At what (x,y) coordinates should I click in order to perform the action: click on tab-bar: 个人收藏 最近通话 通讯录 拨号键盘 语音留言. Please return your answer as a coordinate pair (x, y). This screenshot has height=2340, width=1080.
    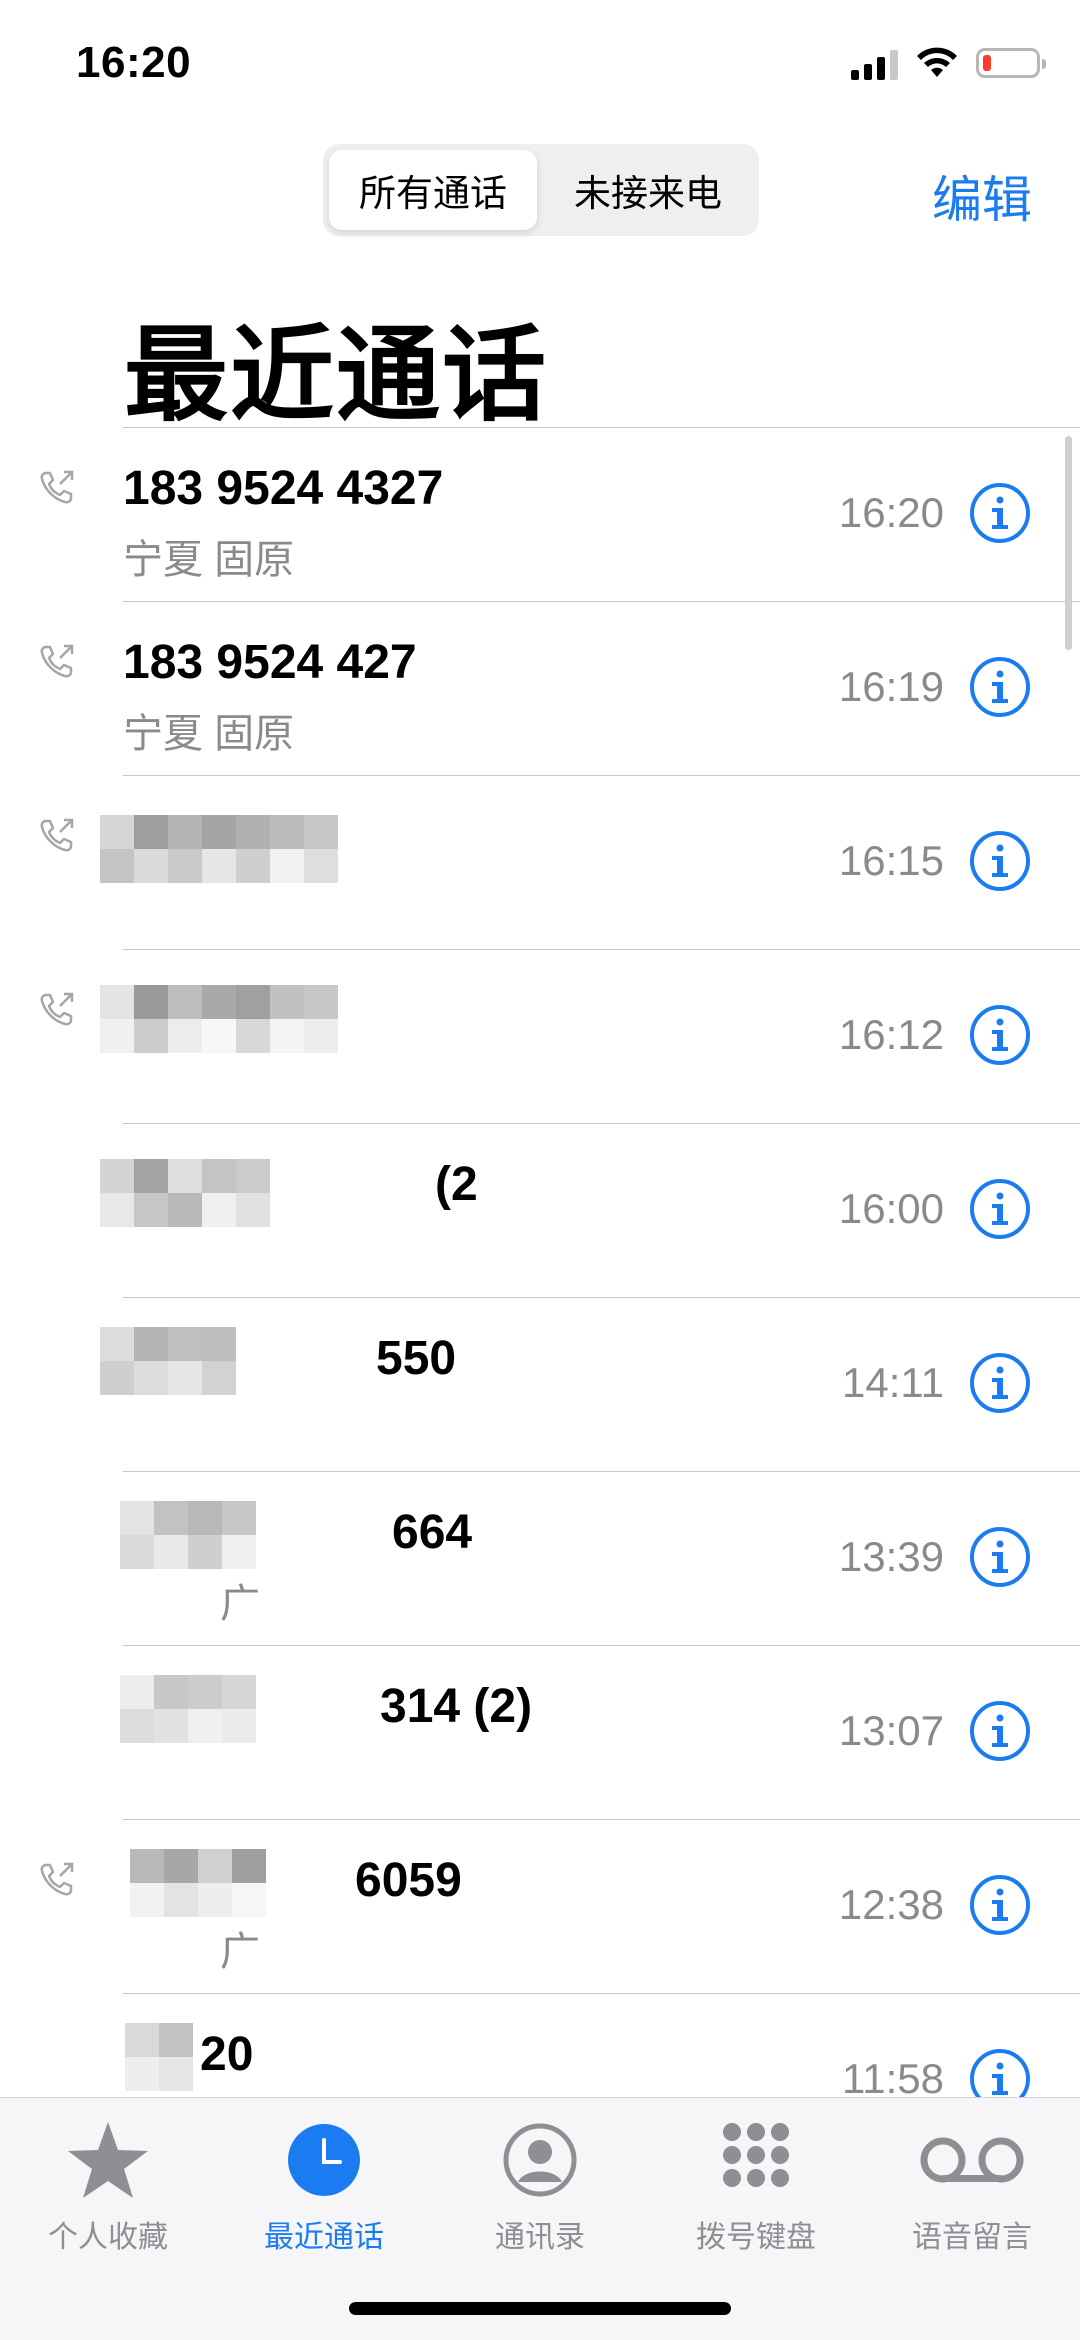
    Looking at the image, I should click on (540, 2218).